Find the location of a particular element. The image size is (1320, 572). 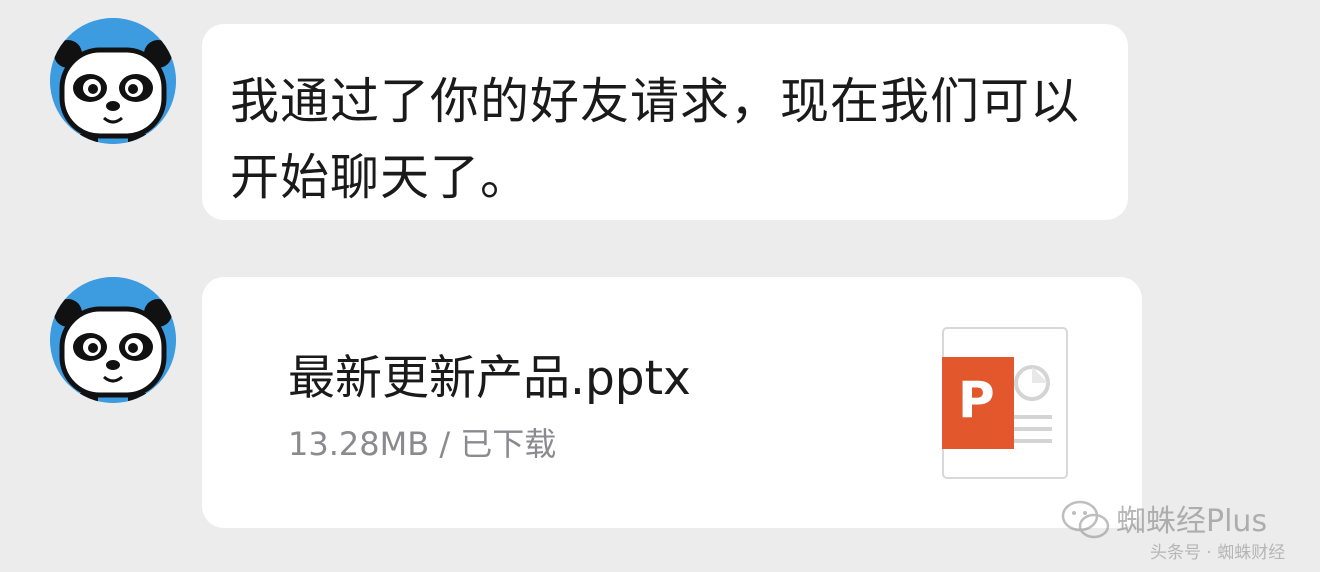

powerpoint-letter: P is located at coordinates (976, 400).